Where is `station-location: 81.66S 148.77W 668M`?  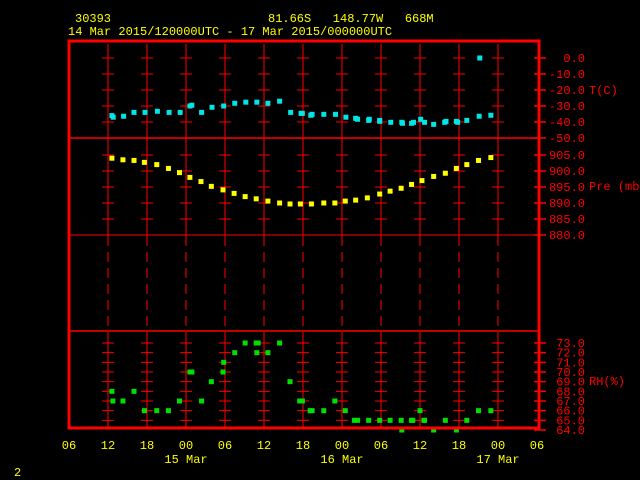
station-location: 81.66S 148.77W 668M is located at coordinates (351, 19).